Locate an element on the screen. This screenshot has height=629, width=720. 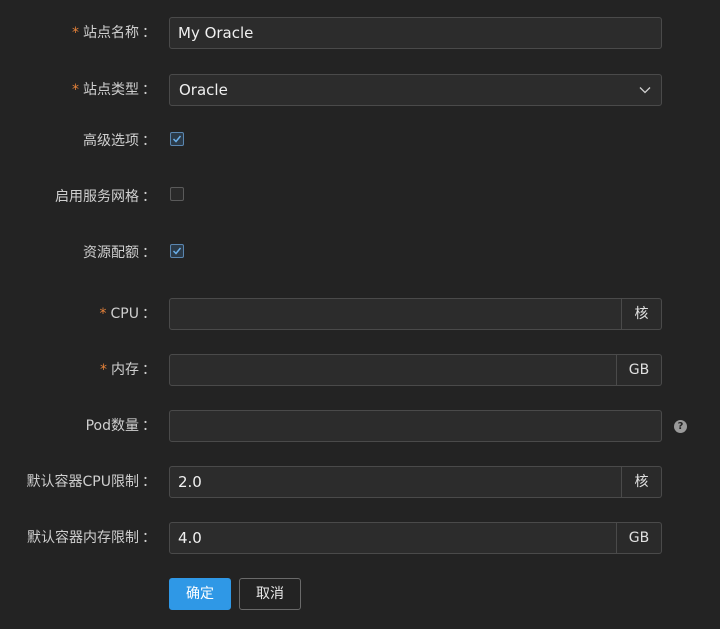
cancel-button: 取消 is located at coordinates (270, 594).